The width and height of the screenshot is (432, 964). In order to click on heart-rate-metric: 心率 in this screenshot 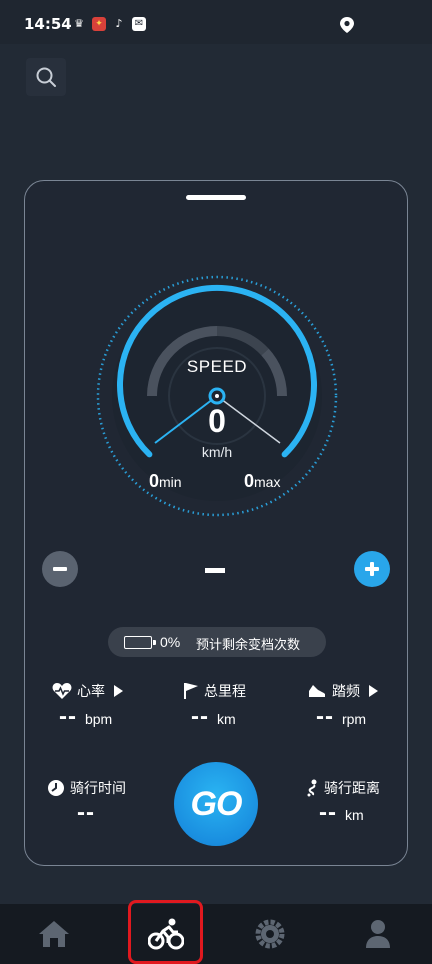, I will do `click(87, 691)`.